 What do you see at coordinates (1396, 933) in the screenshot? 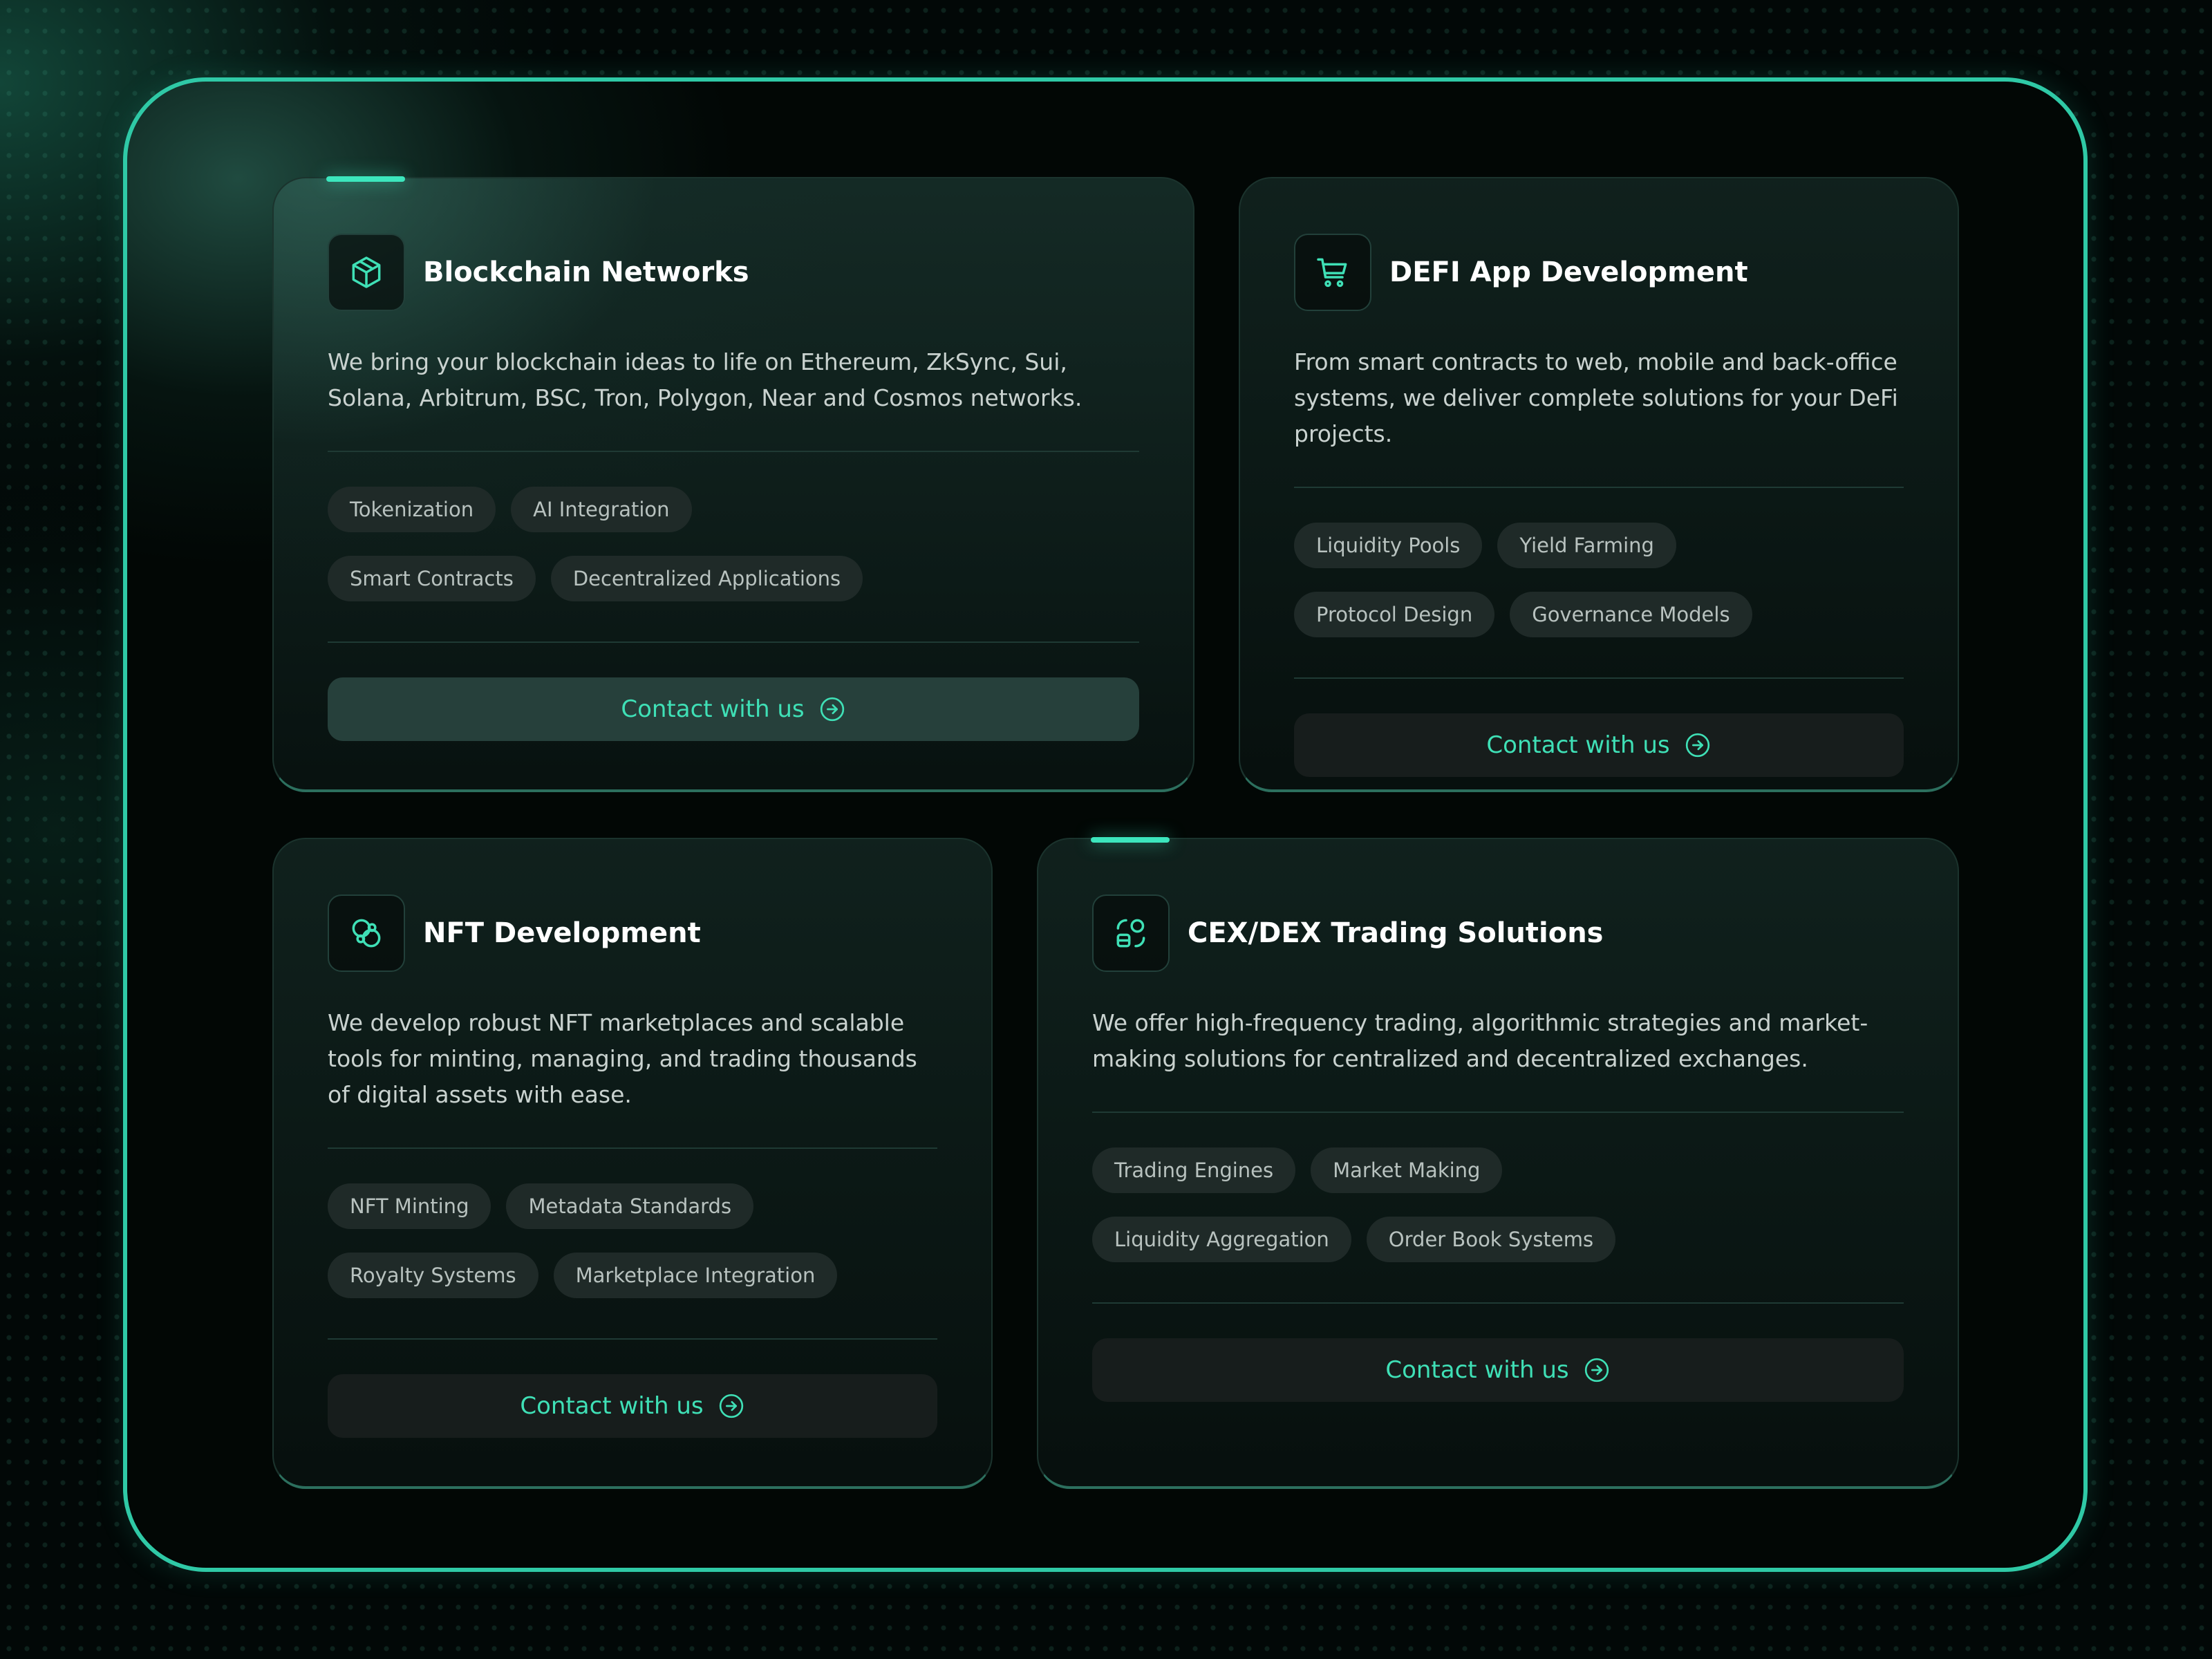
I see `card-title: CEX/DEX Trading Solutions` at bounding box center [1396, 933].